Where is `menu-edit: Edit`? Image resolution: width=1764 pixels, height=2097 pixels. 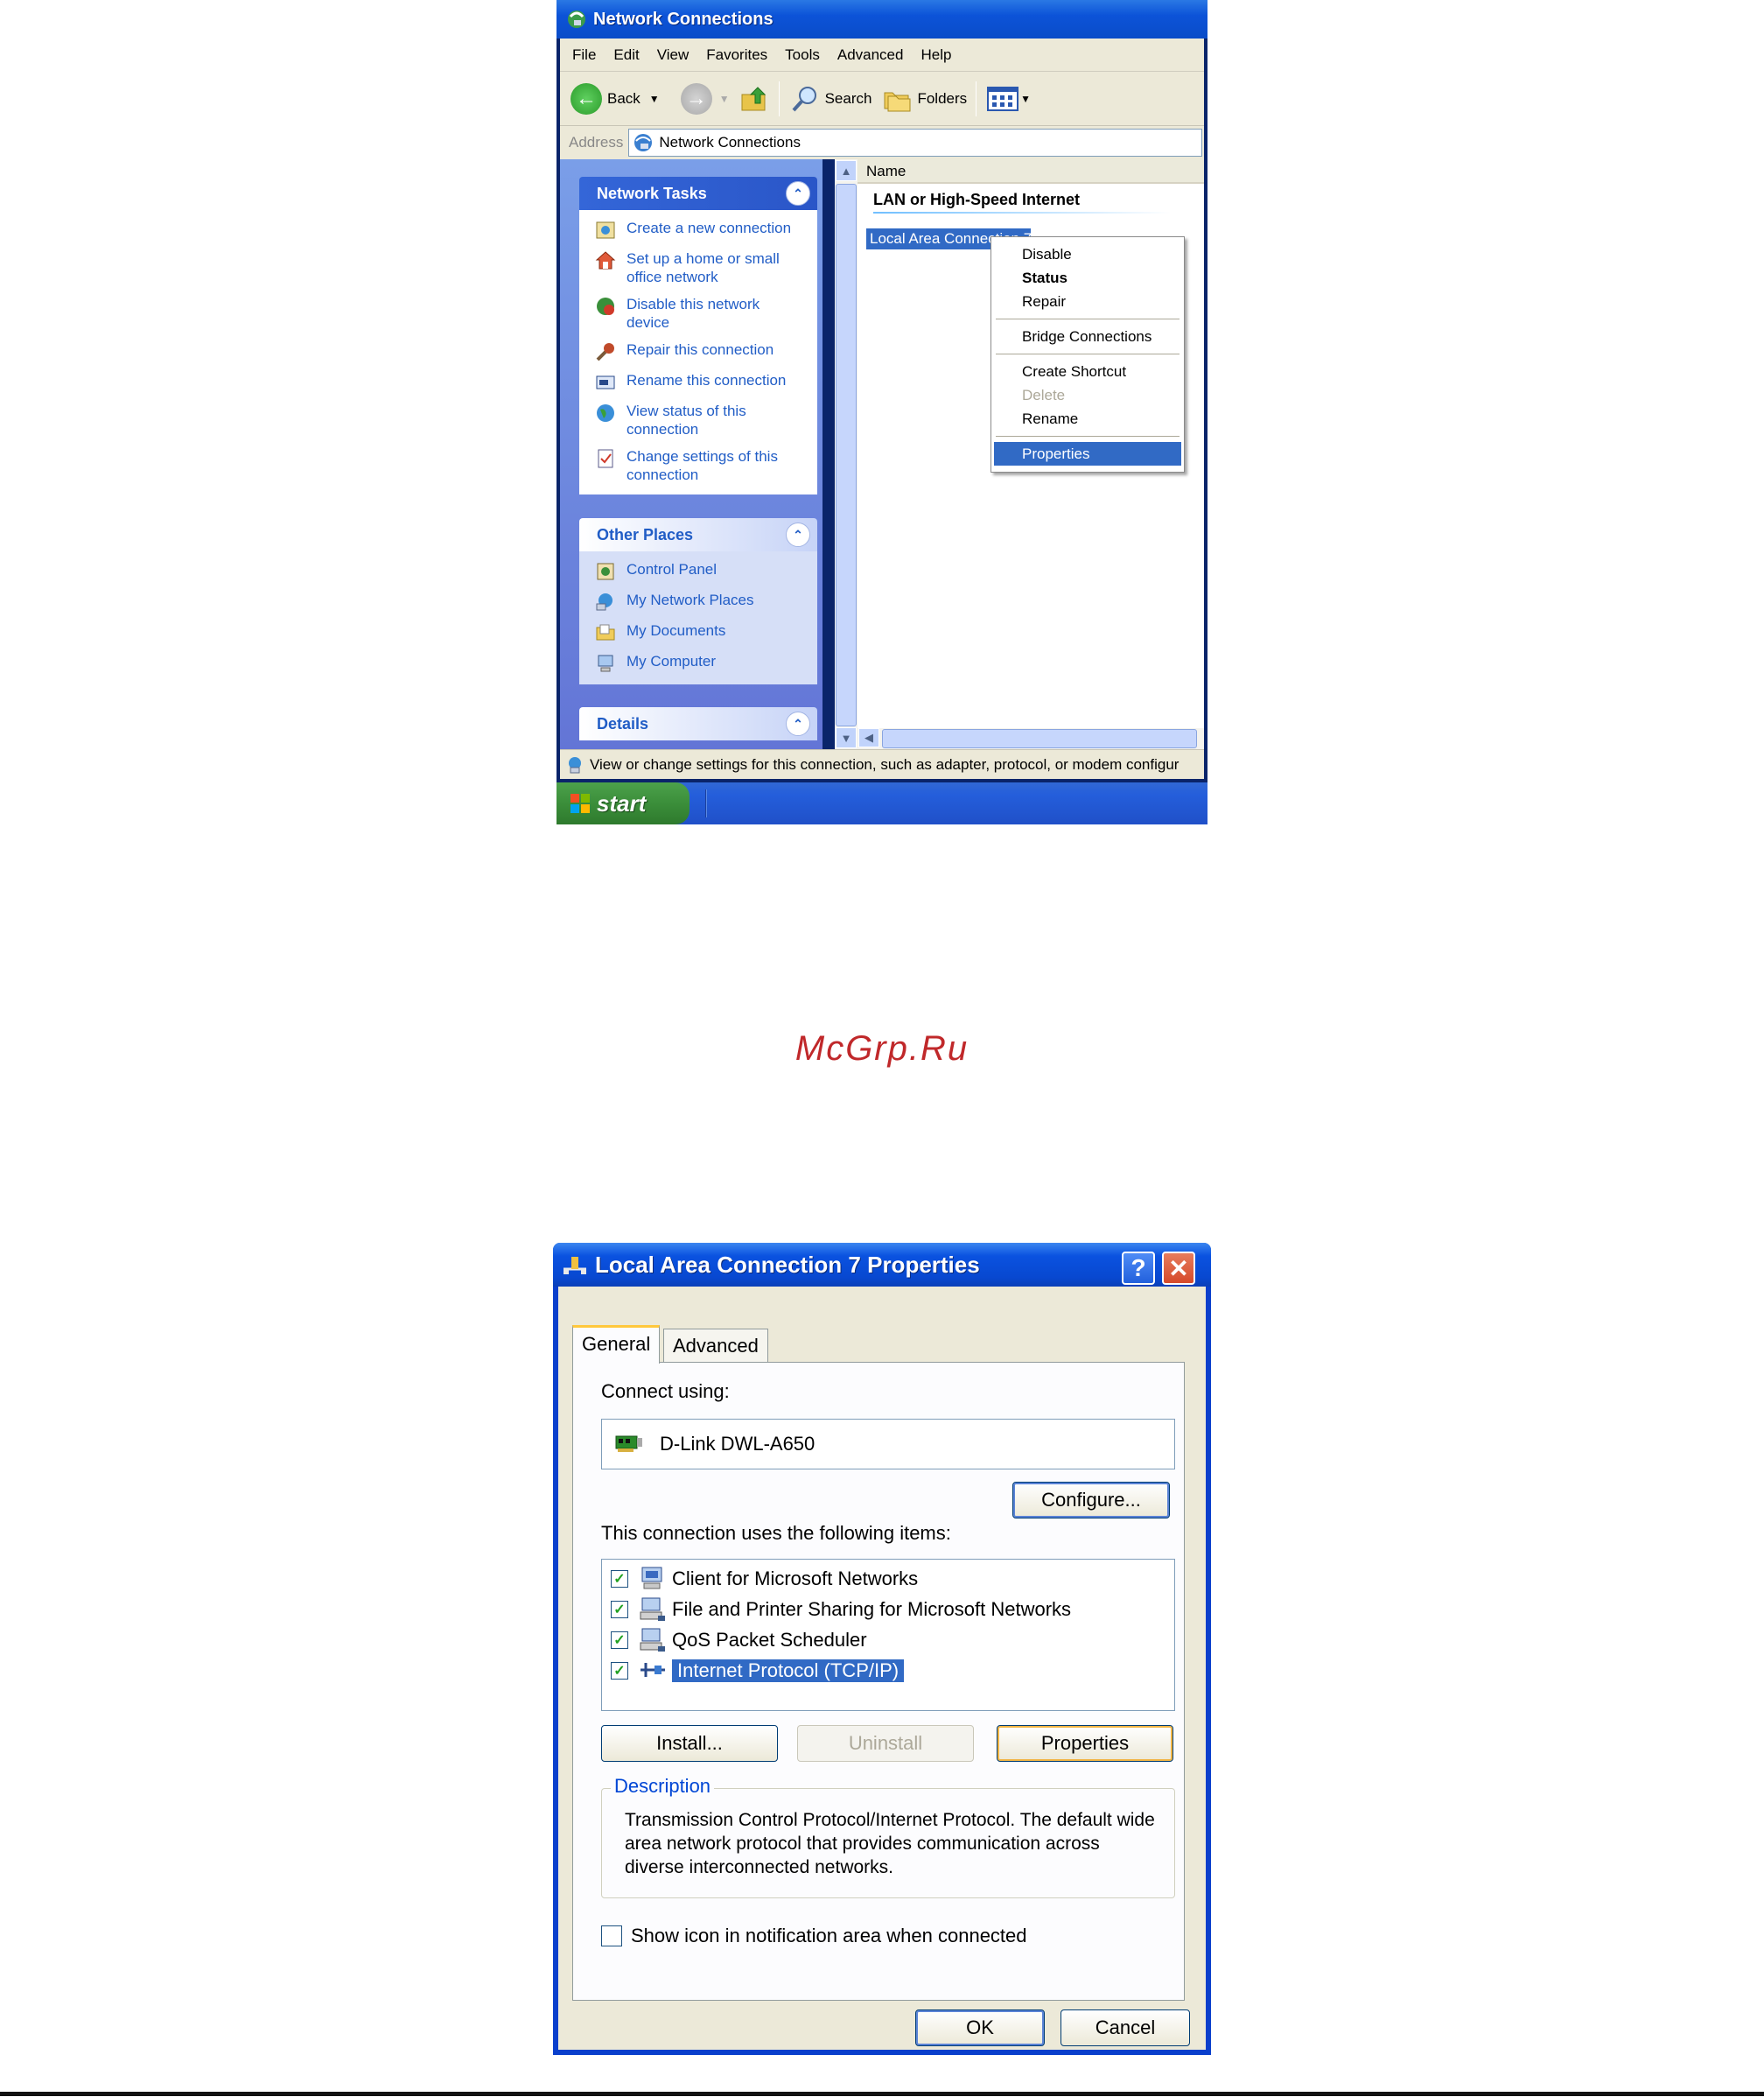
menu-edit: Edit is located at coordinates (626, 55).